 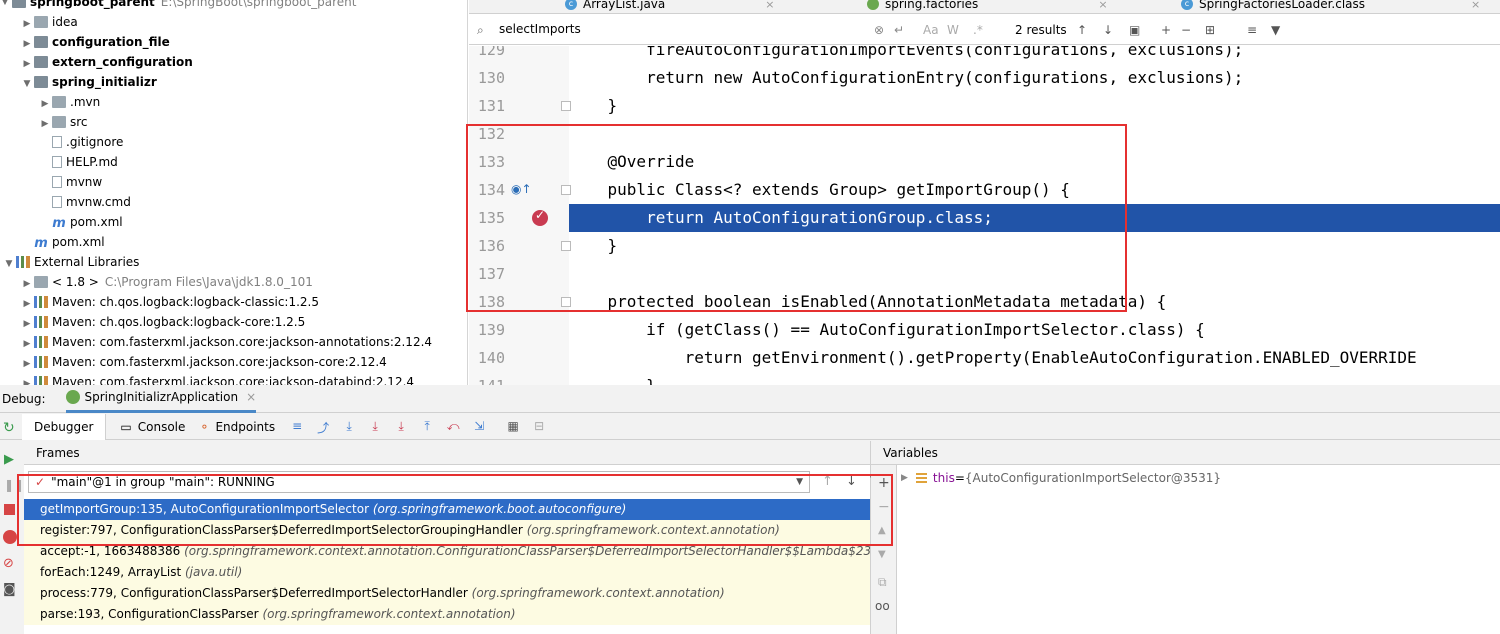 I want to click on up-arrow-icon: ↑, so click(x=827, y=481).